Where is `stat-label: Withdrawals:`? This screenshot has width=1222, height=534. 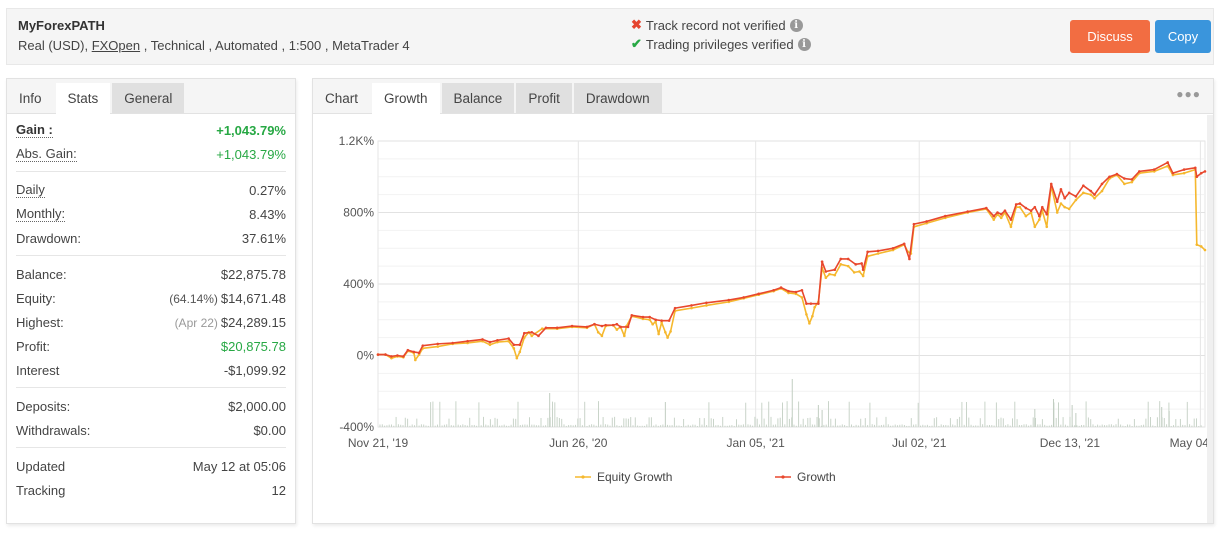 stat-label: Withdrawals: is located at coordinates (53, 430).